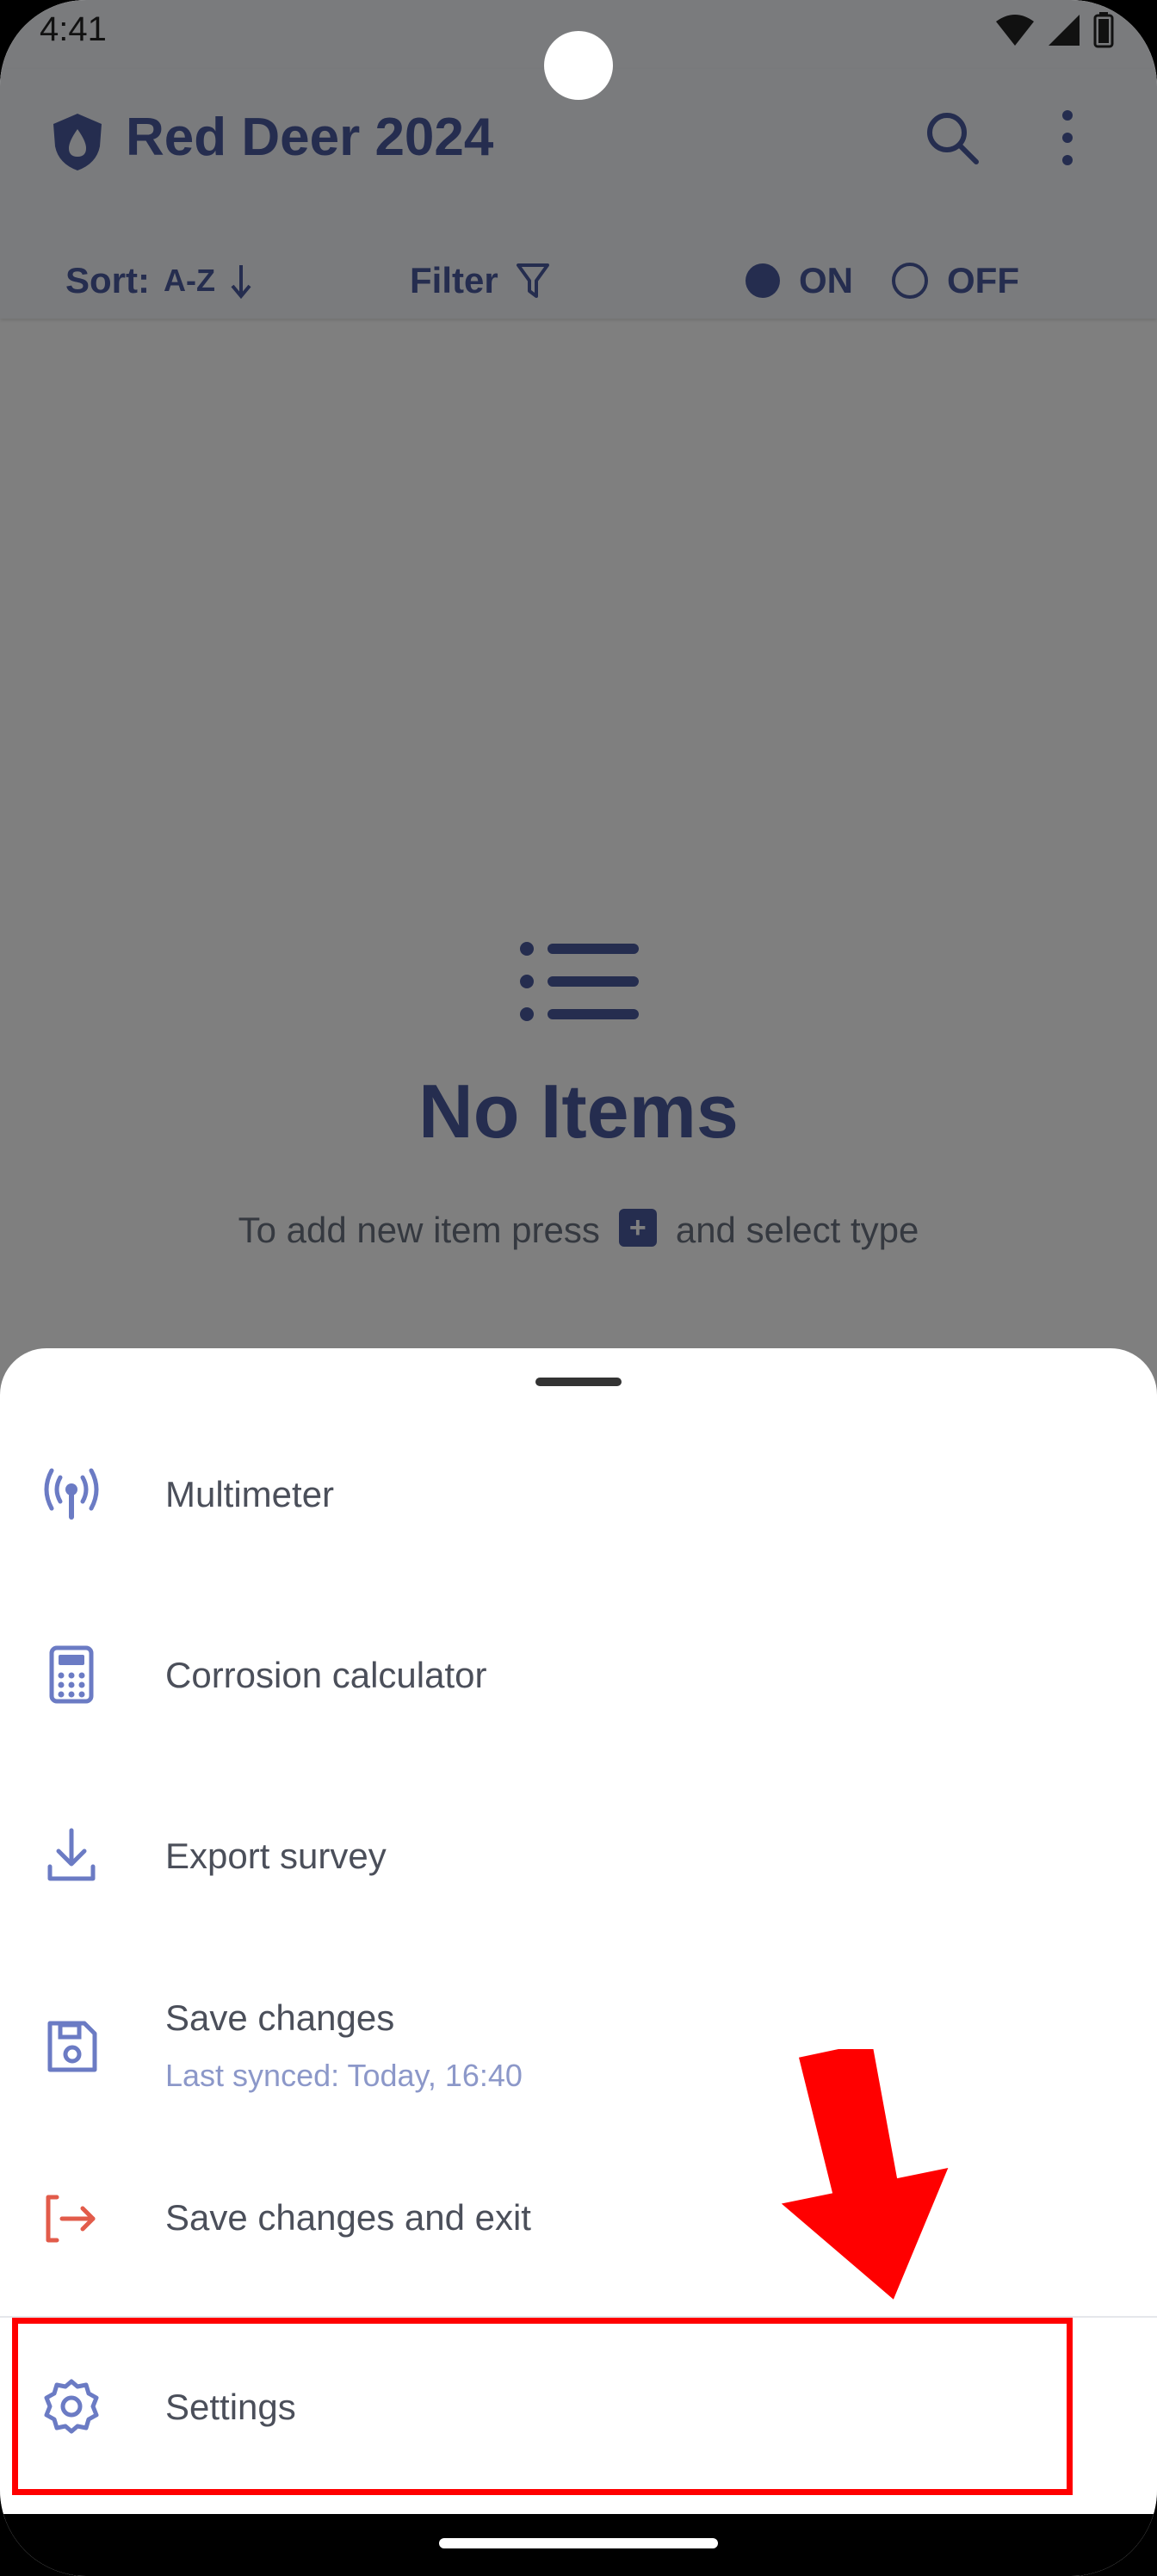 This screenshot has height=2576, width=1157. I want to click on drag-handle, so click(579, 1382).